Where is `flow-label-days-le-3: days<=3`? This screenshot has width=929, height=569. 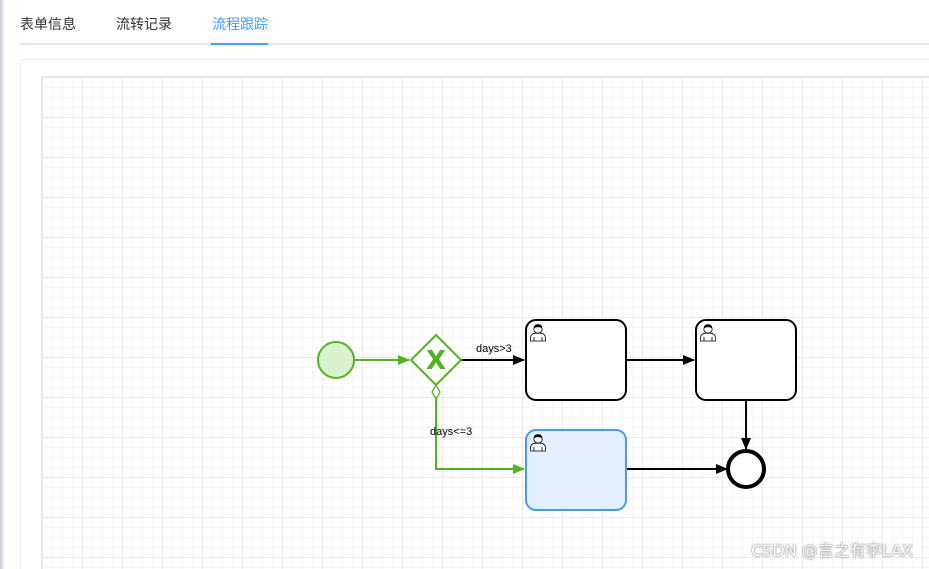
flow-label-days-le-3: days<=3 is located at coordinates (451, 432).